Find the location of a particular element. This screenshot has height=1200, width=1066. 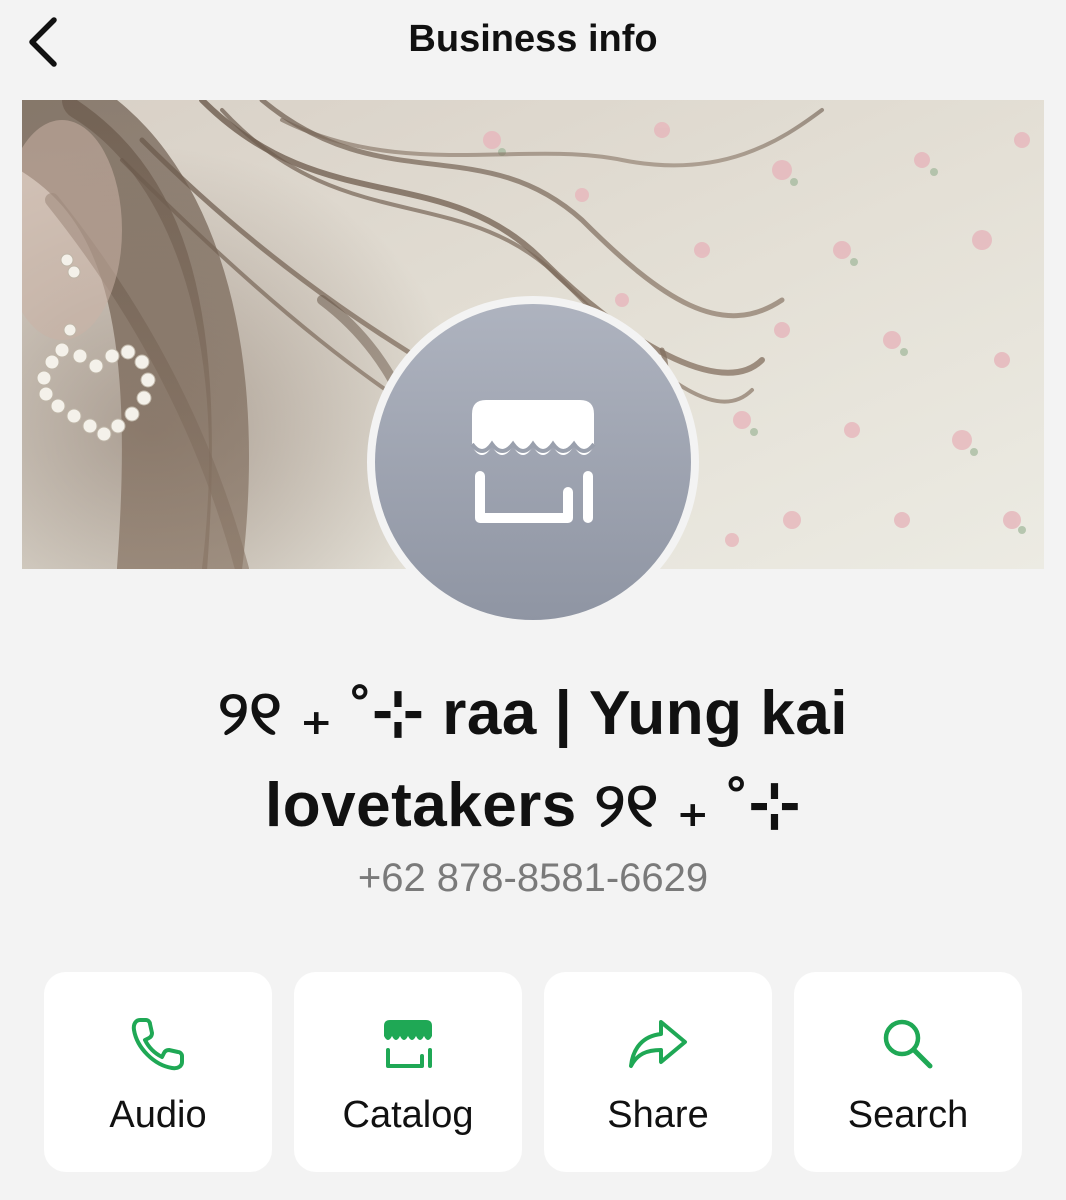

business-name-line-1: ୨୧ ₊ ˚⊹ raa | Yung kai is located at coordinates (533, 713).